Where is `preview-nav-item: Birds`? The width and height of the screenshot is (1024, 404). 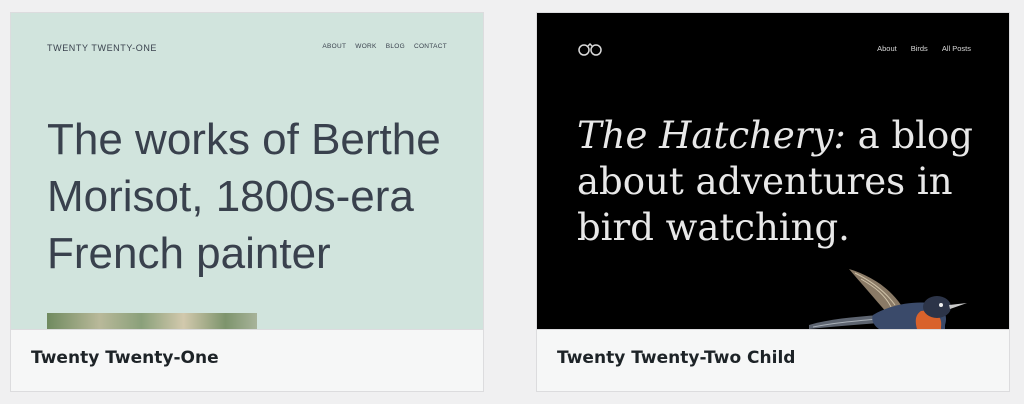 preview-nav-item: Birds is located at coordinates (919, 48).